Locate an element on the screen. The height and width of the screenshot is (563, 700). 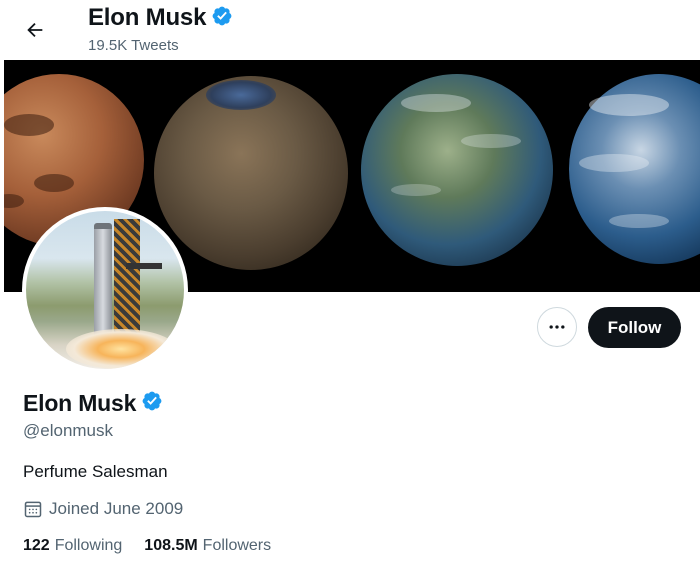
followers-count: 108.5M is located at coordinates (171, 545).